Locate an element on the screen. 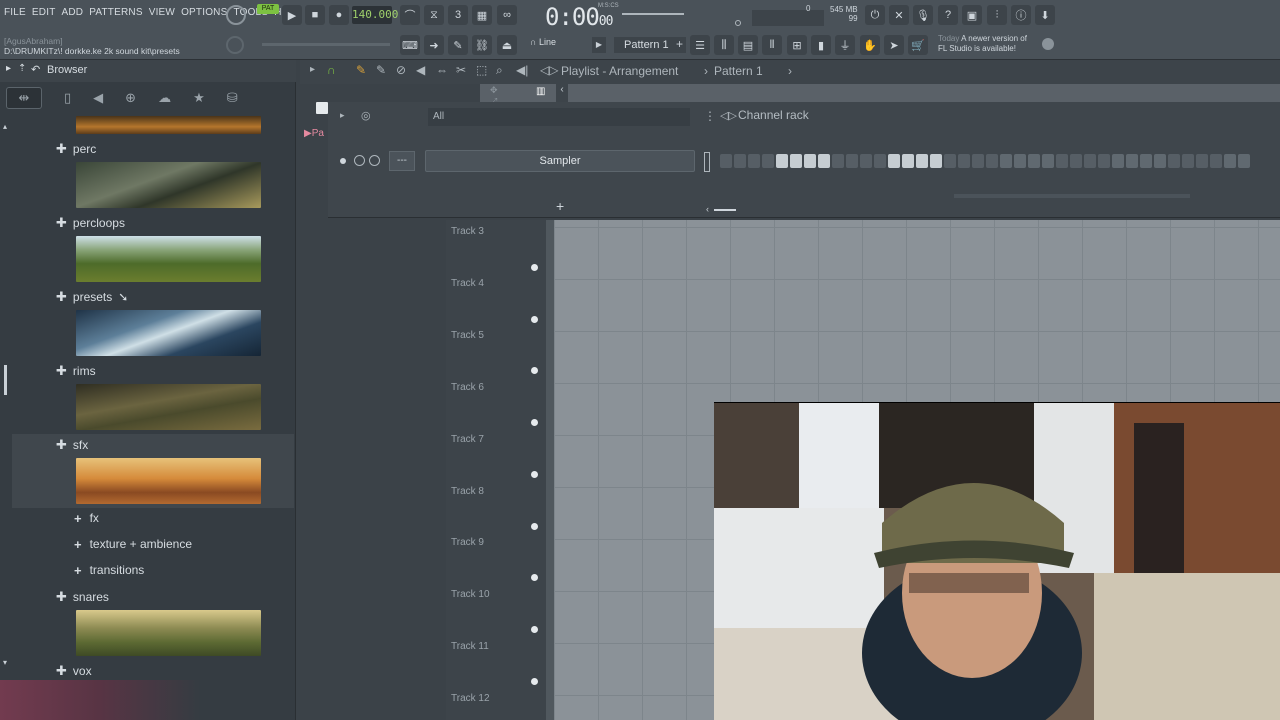 This screenshot has height=720, width=1280. folder-presets: ✚ presets ➘ is located at coordinates (92, 297).